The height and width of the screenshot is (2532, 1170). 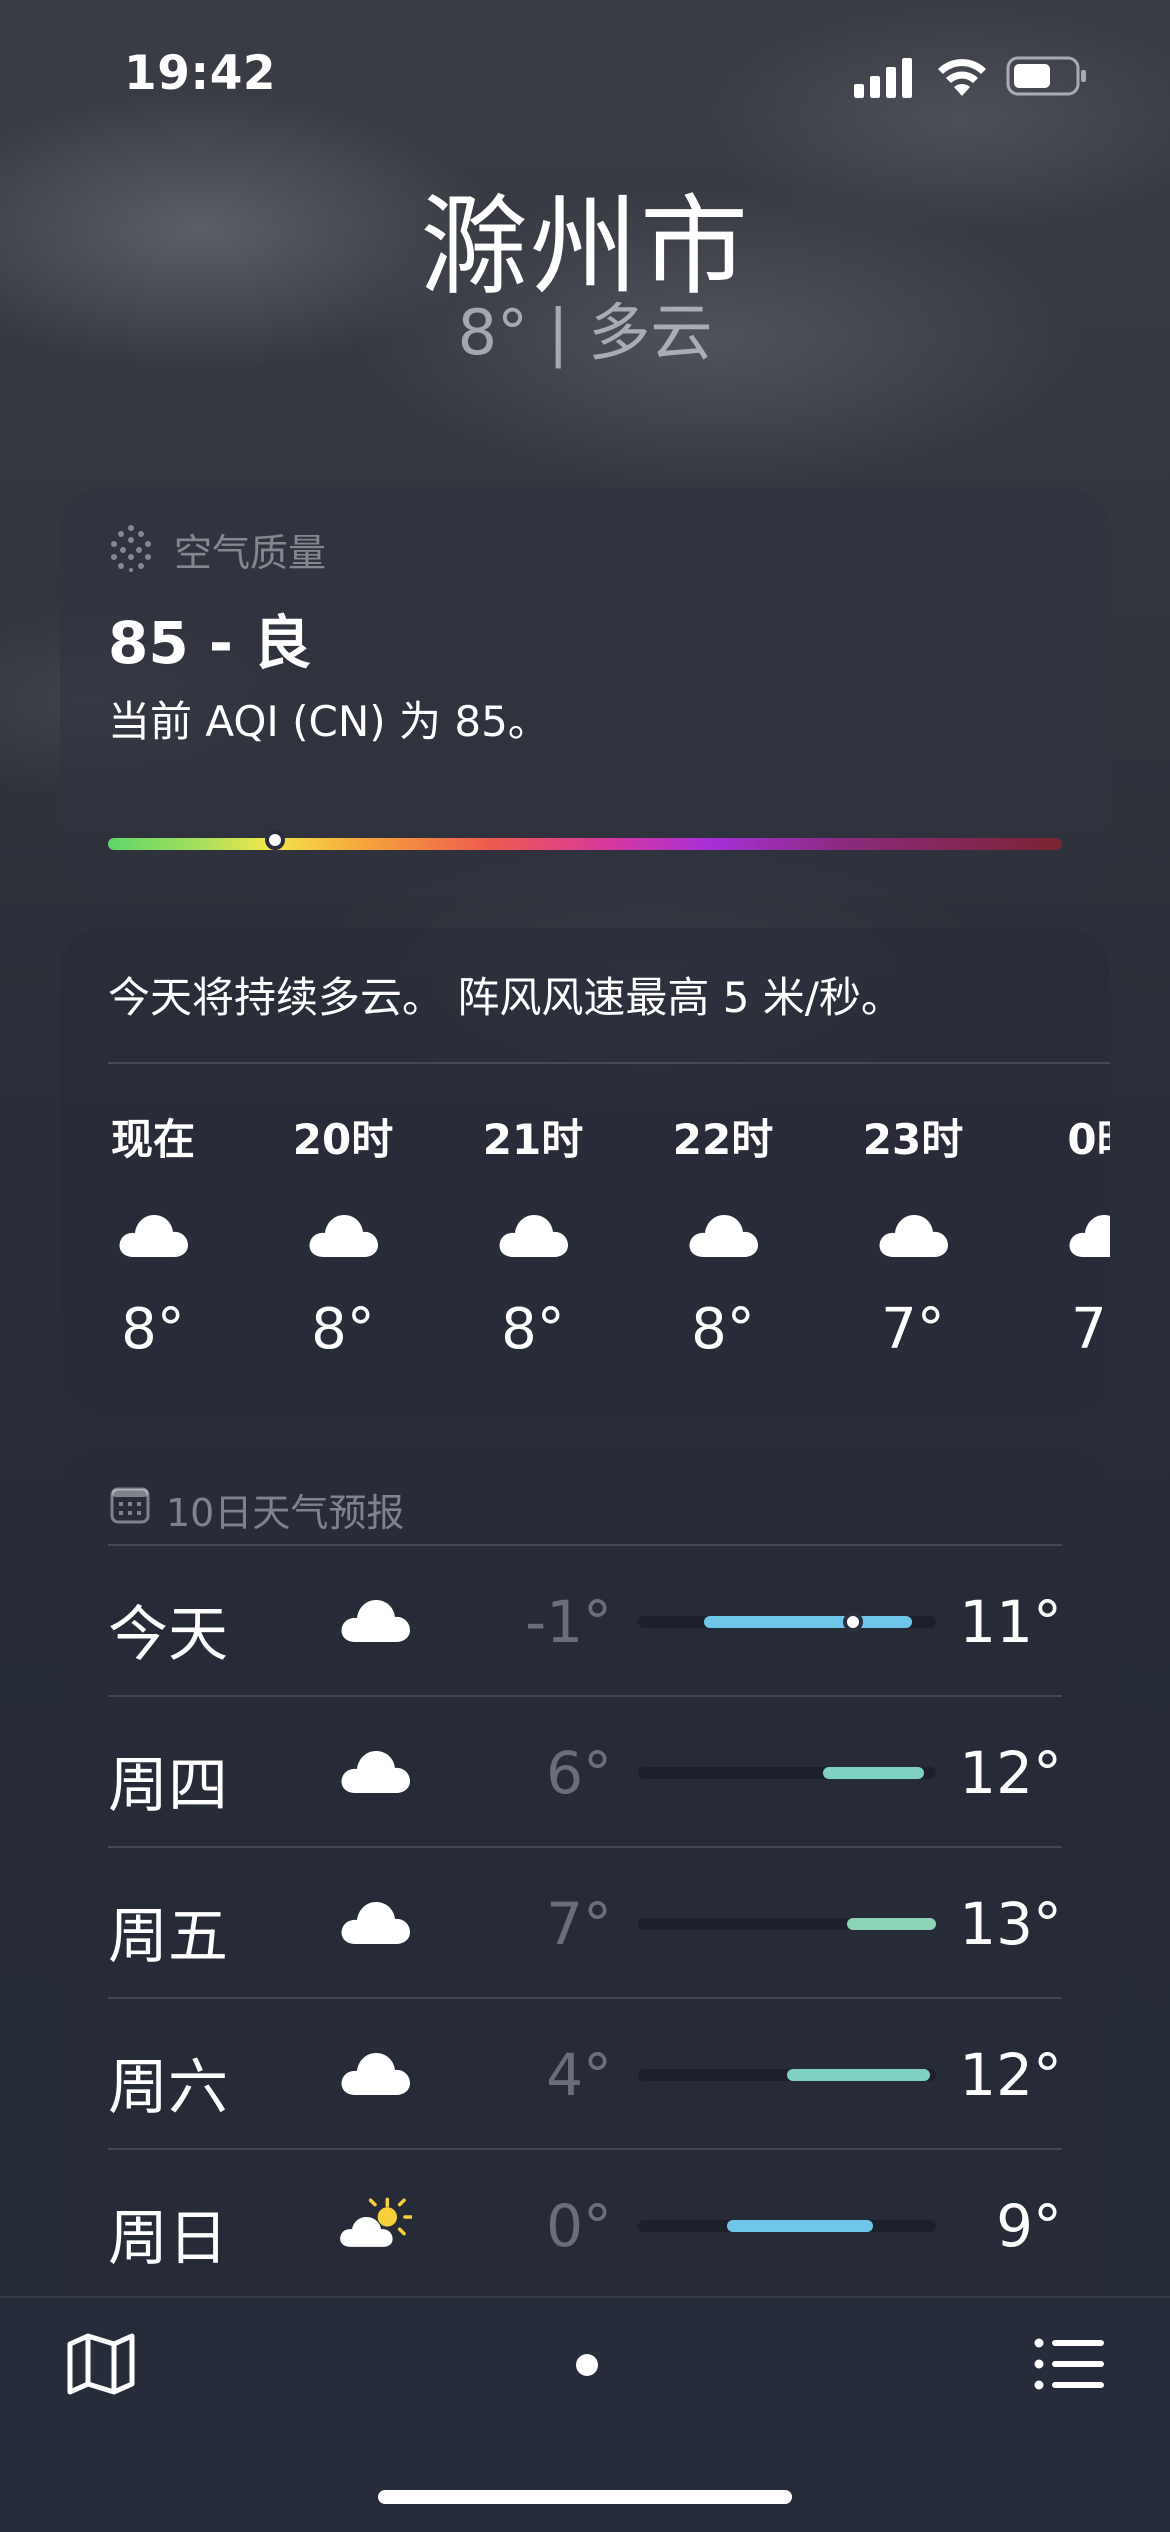 I want to click on hour-item: 23时 7°, so click(x=913, y=1234).